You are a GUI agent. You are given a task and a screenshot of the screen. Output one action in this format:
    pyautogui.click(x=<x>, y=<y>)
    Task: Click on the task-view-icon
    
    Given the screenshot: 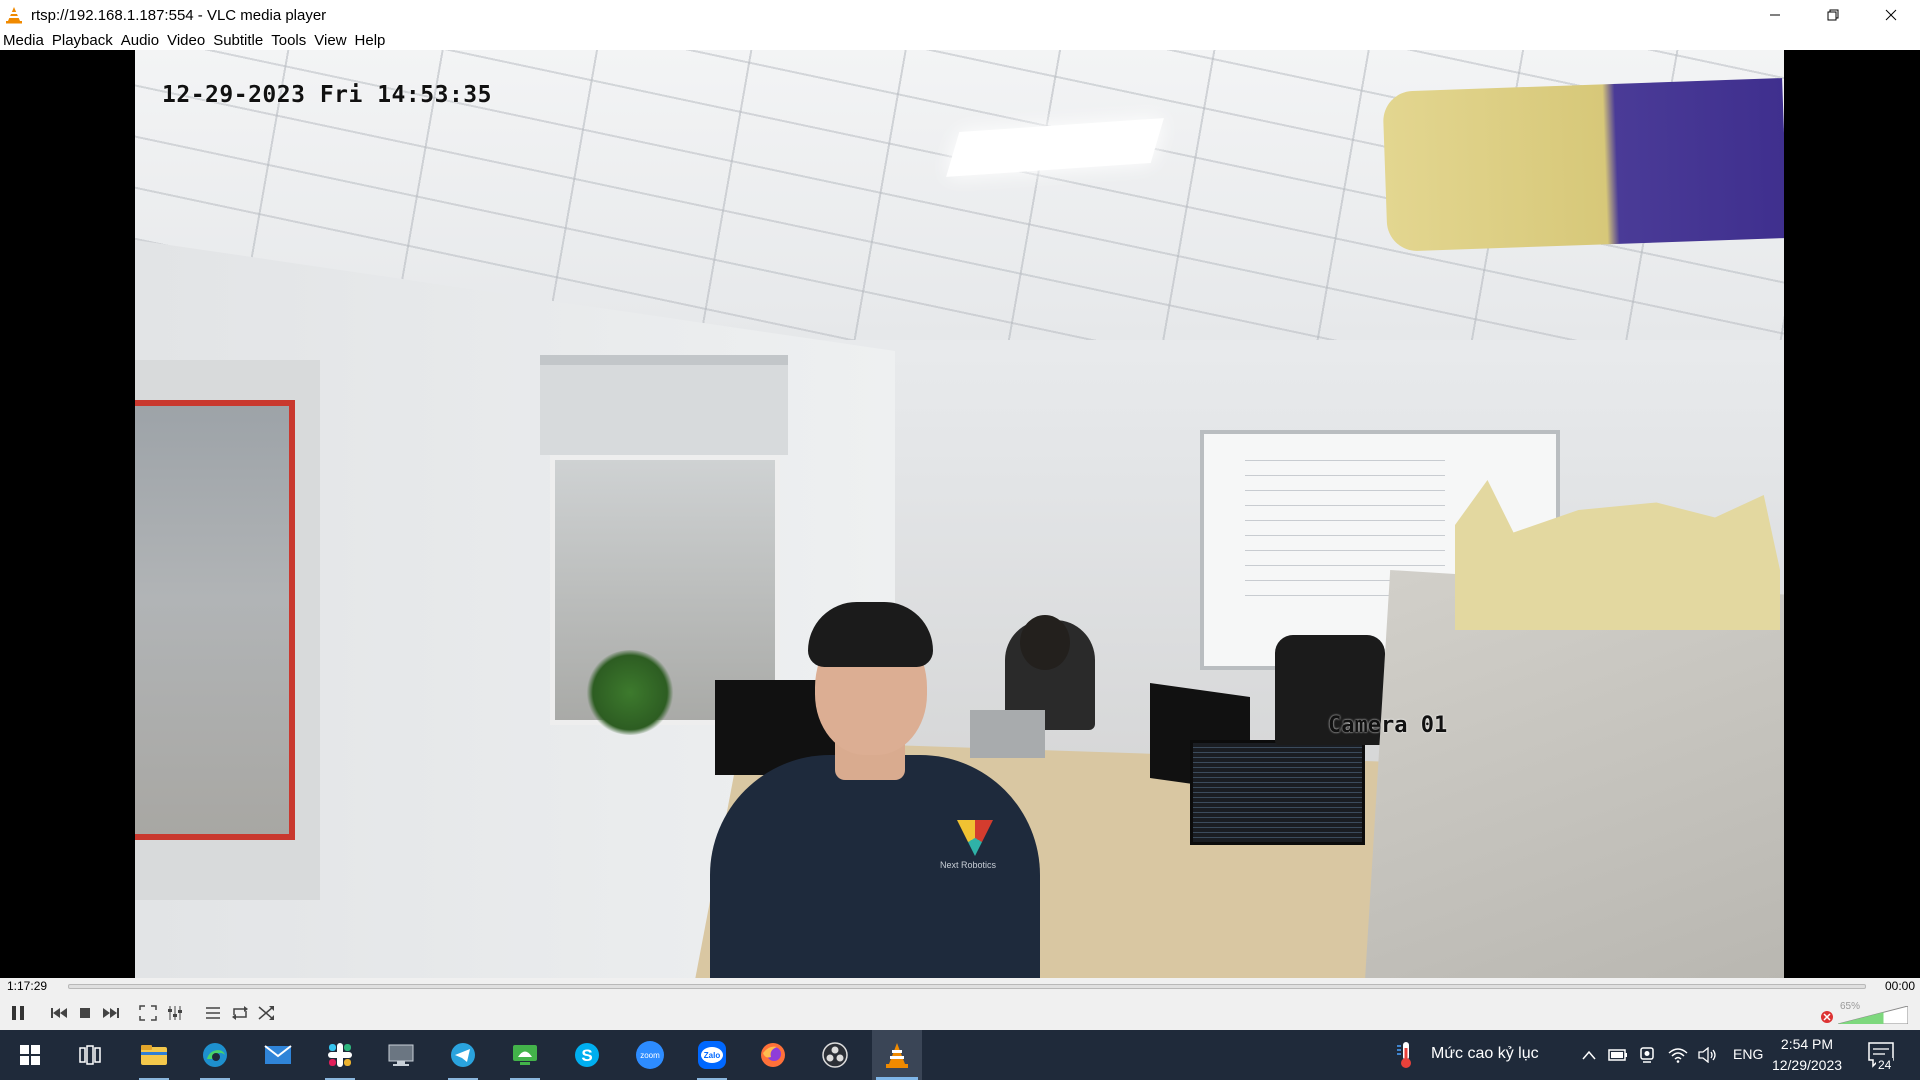 What is the action you would take?
    pyautogui.click(x=90, y=1055)
    